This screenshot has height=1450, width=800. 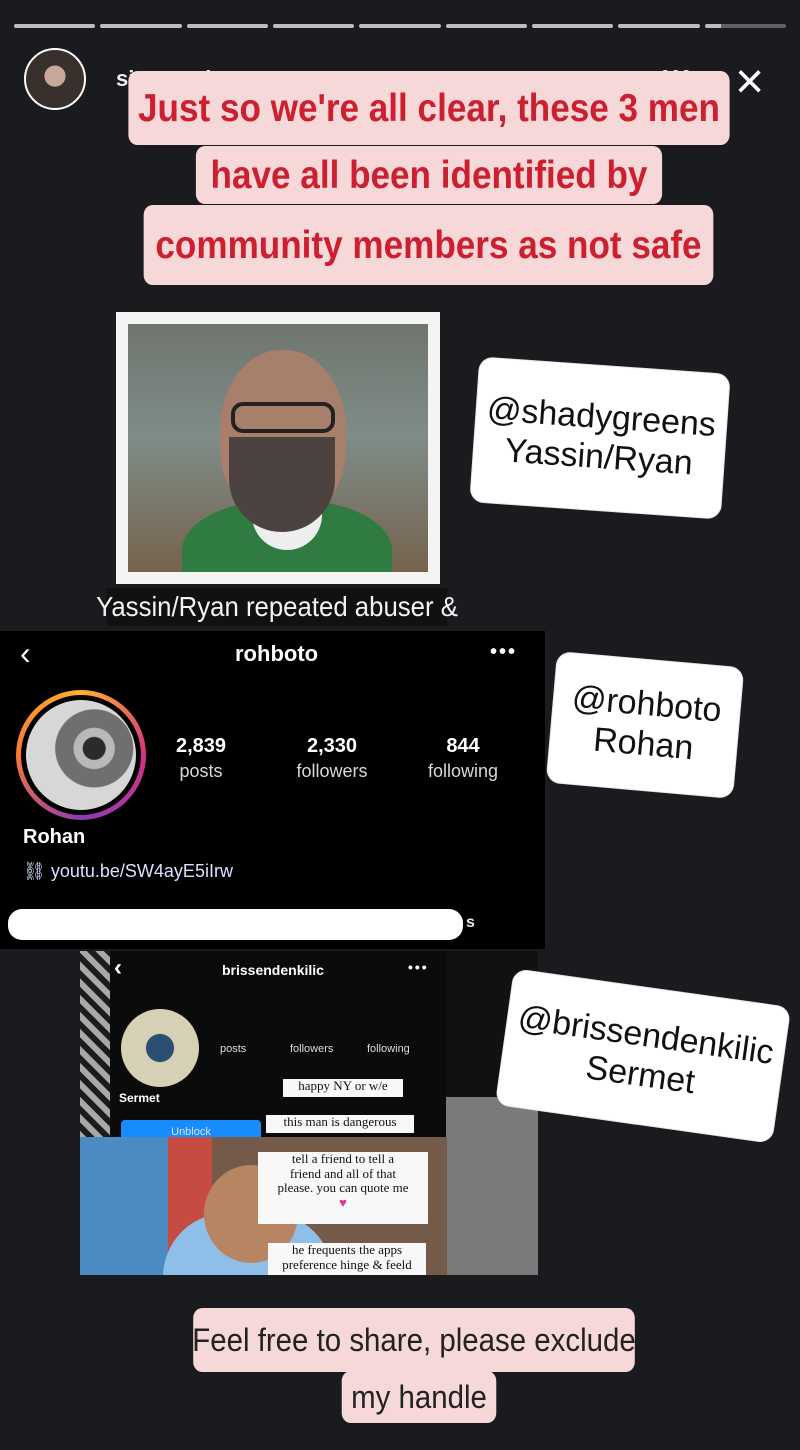 I want to click on mini-followers-label: followers, so click(x=312, y=1049).